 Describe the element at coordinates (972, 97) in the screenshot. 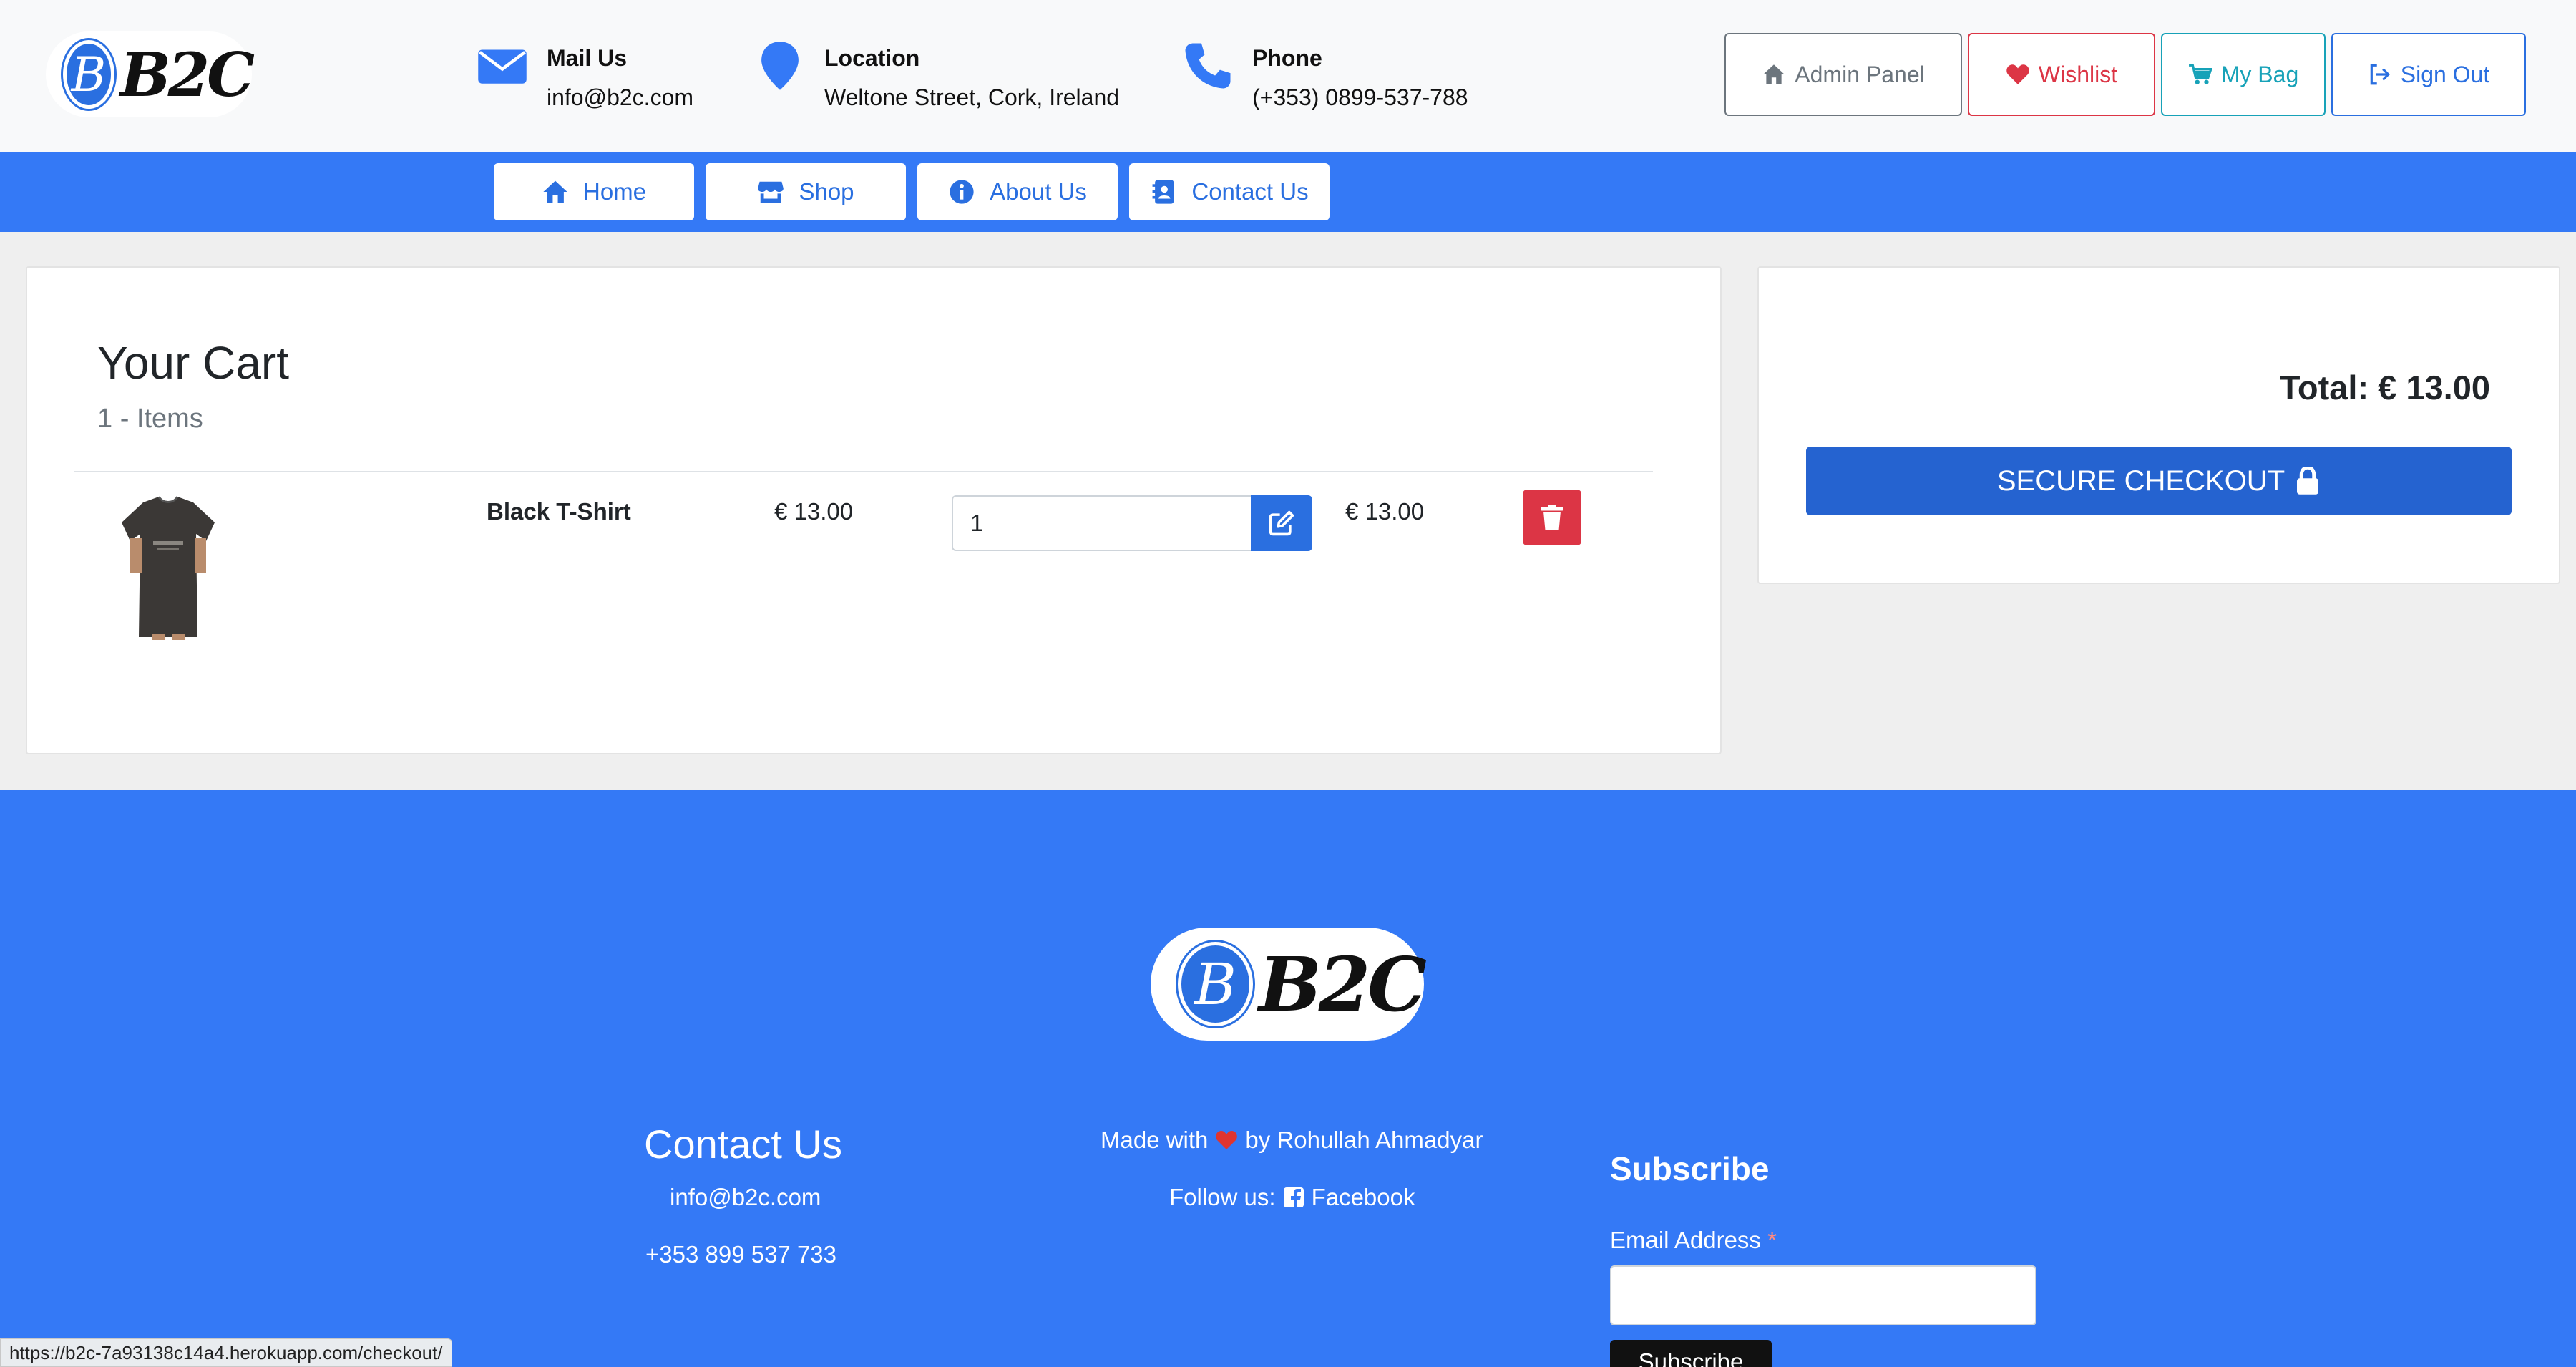

I see `location-value: Weltone Street, Cork, Ireland` at that location.